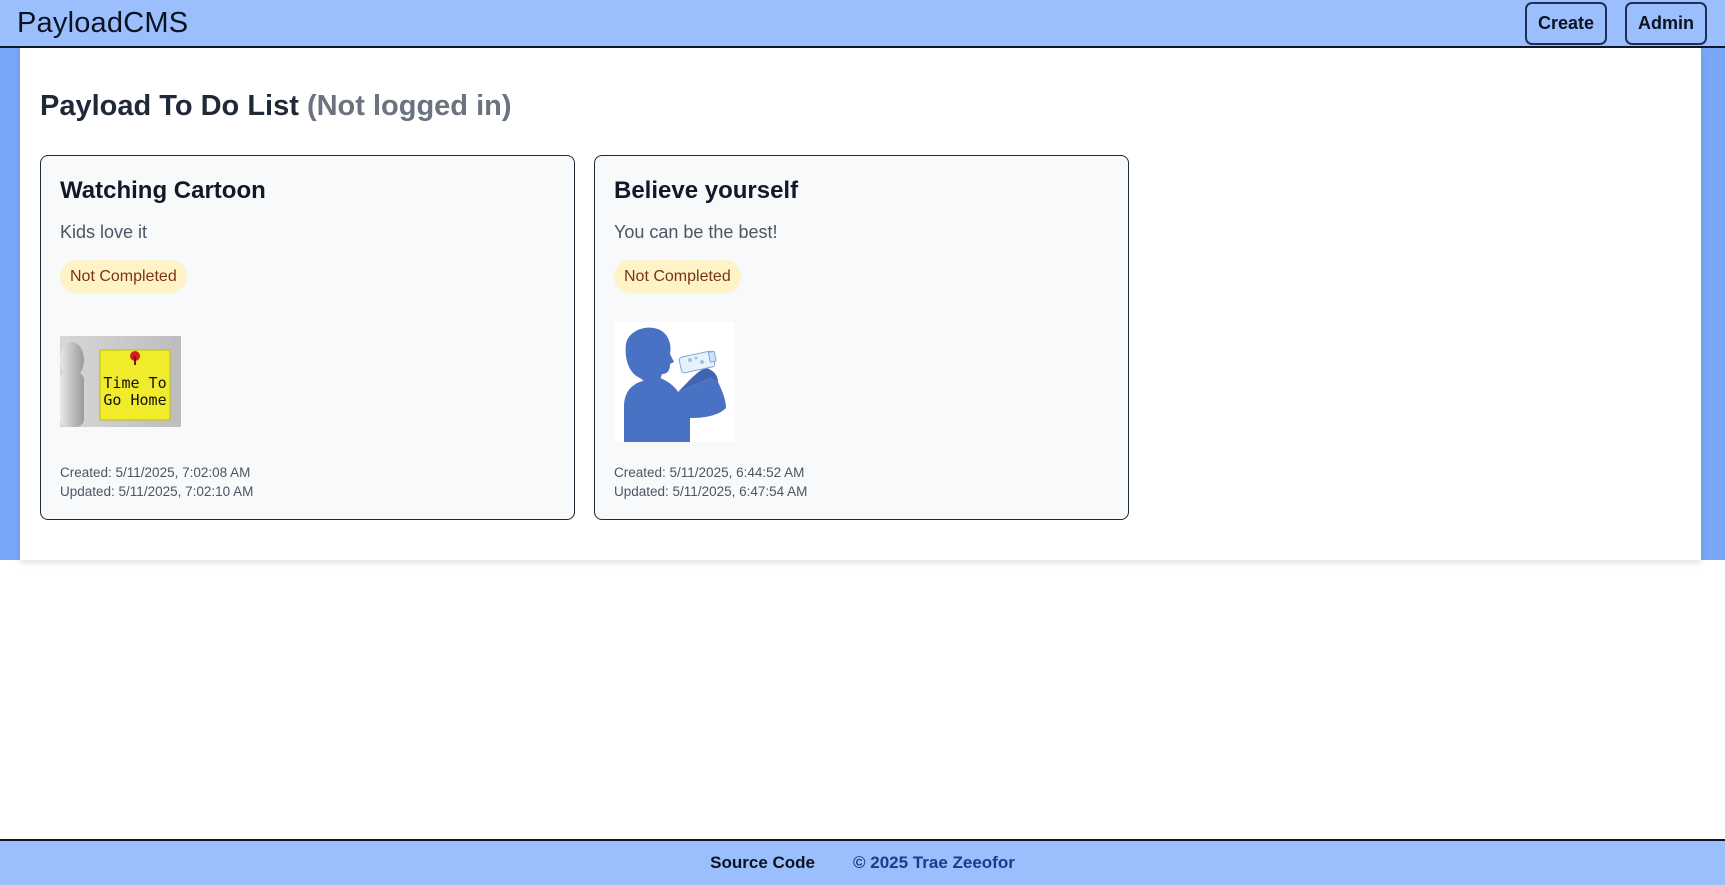 The width and height of the screenshot is (1725, 885). I want to click on todo-image, so click(674, 382).